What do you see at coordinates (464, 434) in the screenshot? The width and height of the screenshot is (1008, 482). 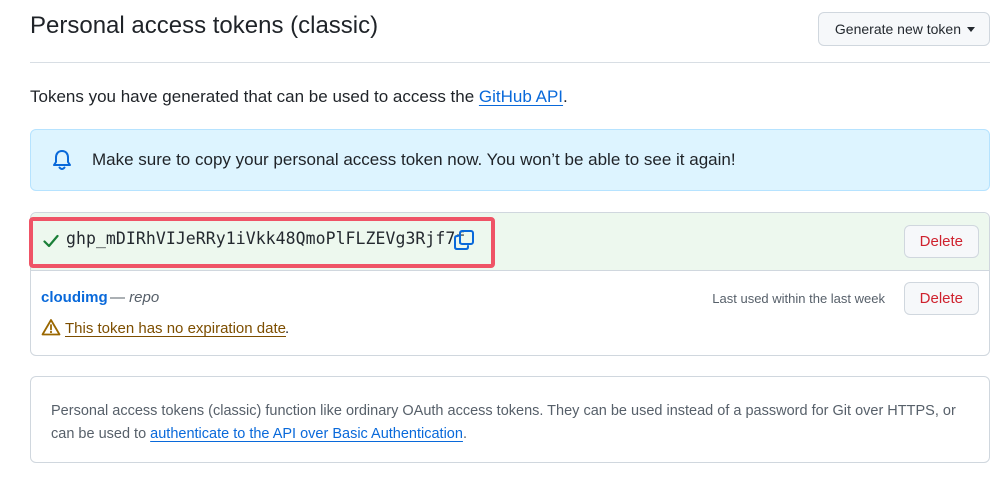 I see `note-suffix: .` at bounding box center [464, 434].